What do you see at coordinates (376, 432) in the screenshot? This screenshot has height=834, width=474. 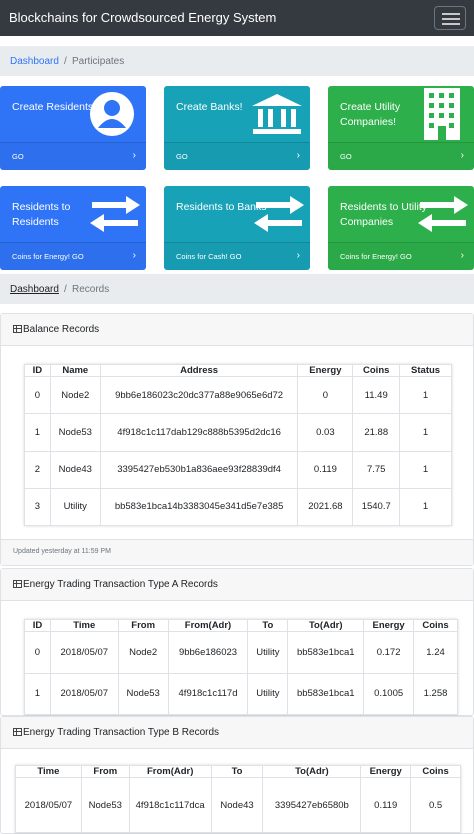 I see `table-cell: 21.88` at bounding box center [376, 432].